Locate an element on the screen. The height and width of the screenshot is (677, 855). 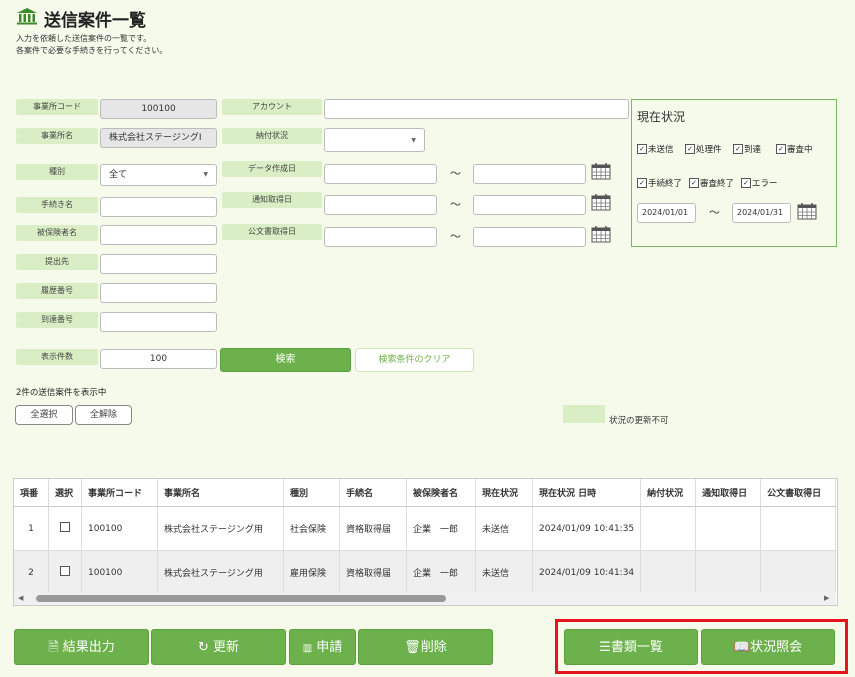
chevron-down-icon: ▼ is located at coordinates (413, 140).